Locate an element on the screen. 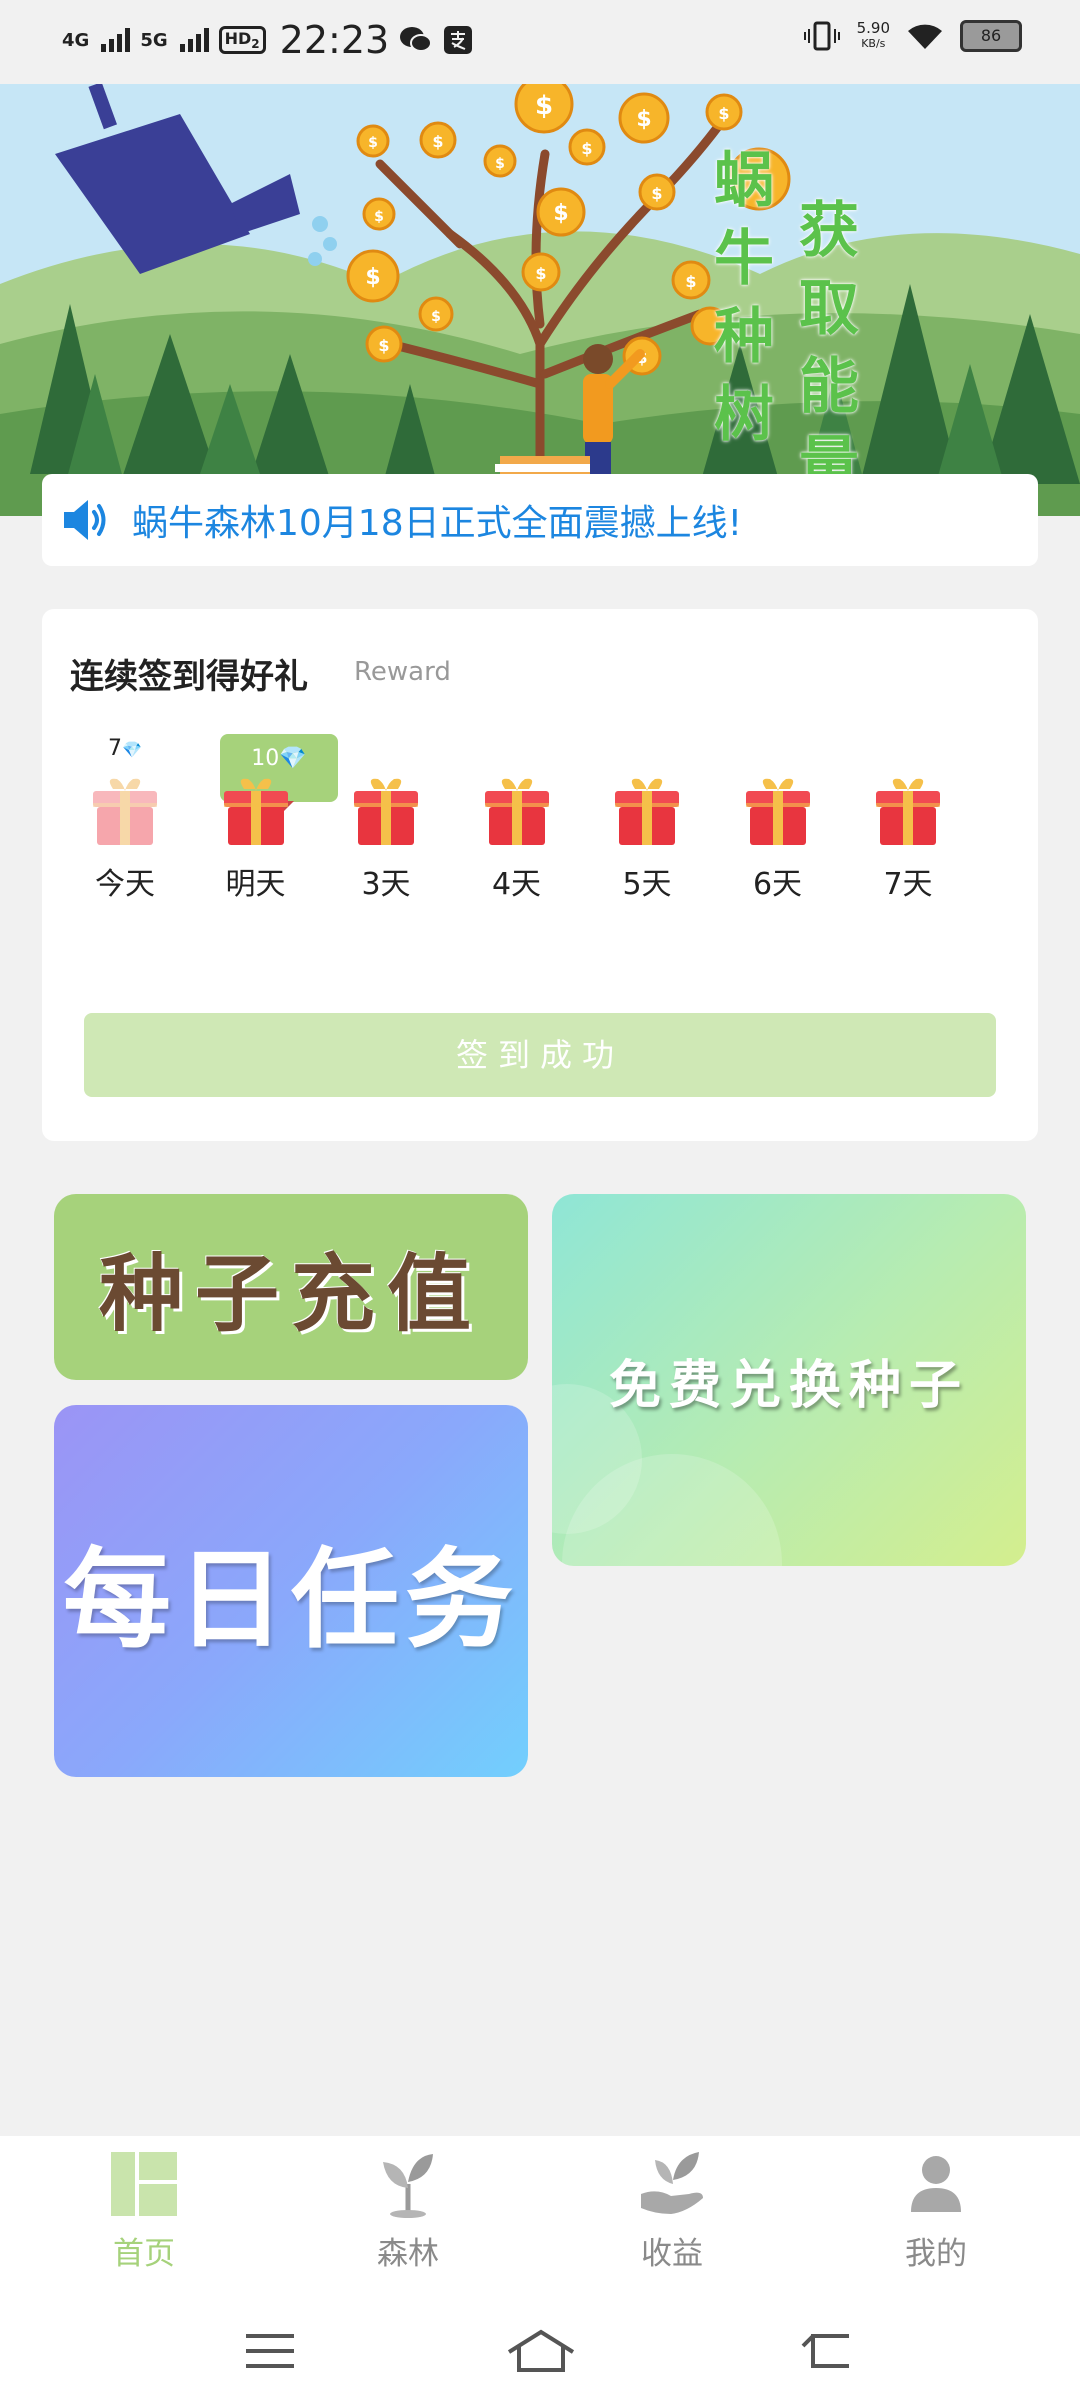 This screenshot has width=1080, height=2408. banner-slogan-char: 蜗 is located at coordinates (744, 181).